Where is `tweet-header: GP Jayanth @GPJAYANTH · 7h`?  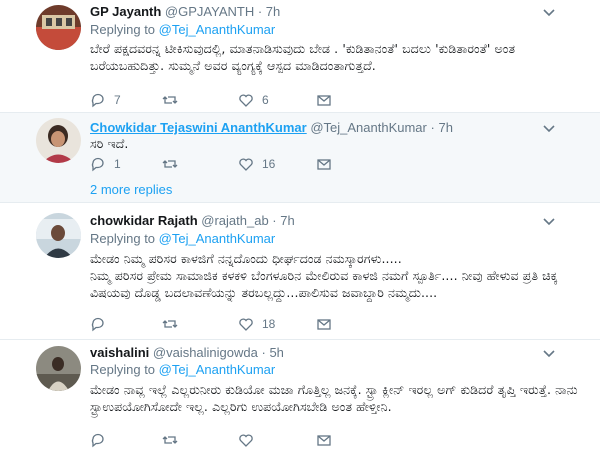
tweet-header: GP Jayanth @GPJAYANTH · 7h is located at coordinates (185, 11).